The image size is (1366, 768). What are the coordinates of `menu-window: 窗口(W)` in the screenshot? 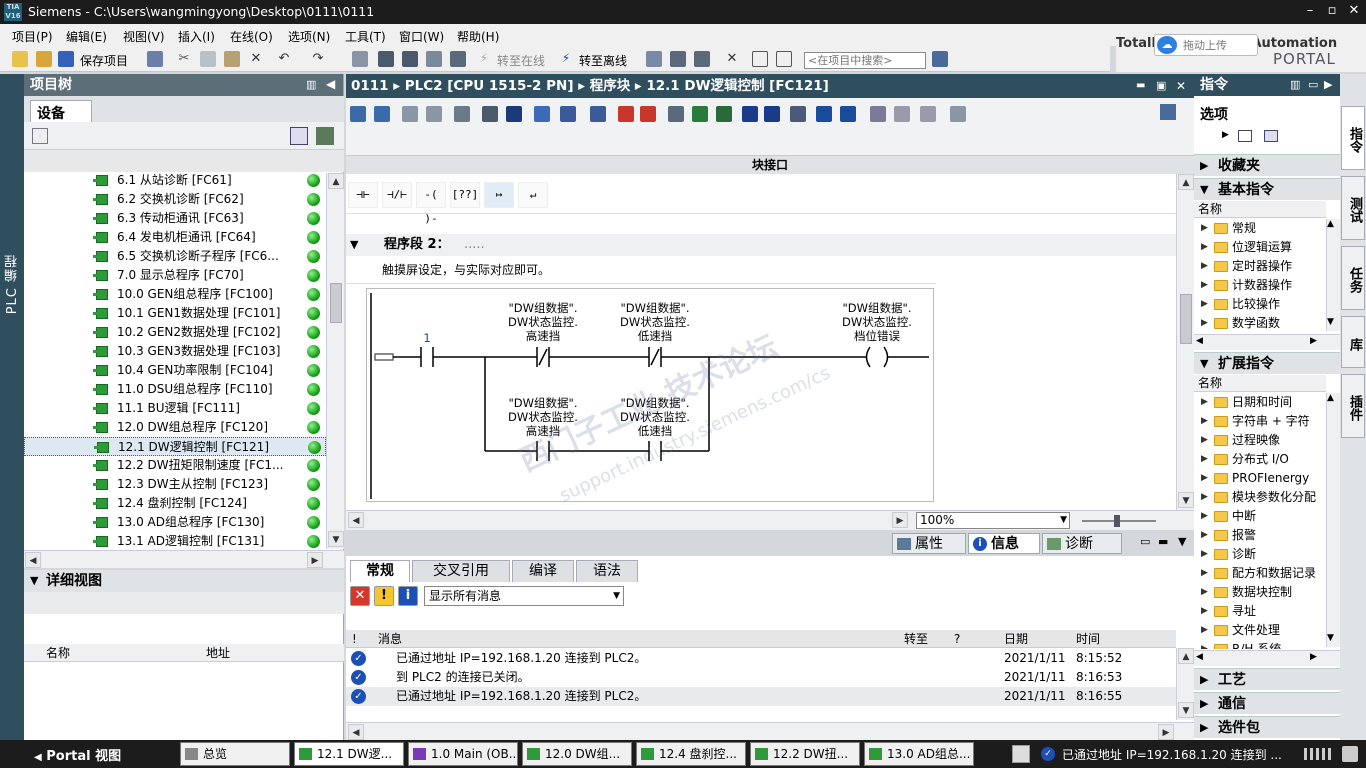 It's located at (421, 36).